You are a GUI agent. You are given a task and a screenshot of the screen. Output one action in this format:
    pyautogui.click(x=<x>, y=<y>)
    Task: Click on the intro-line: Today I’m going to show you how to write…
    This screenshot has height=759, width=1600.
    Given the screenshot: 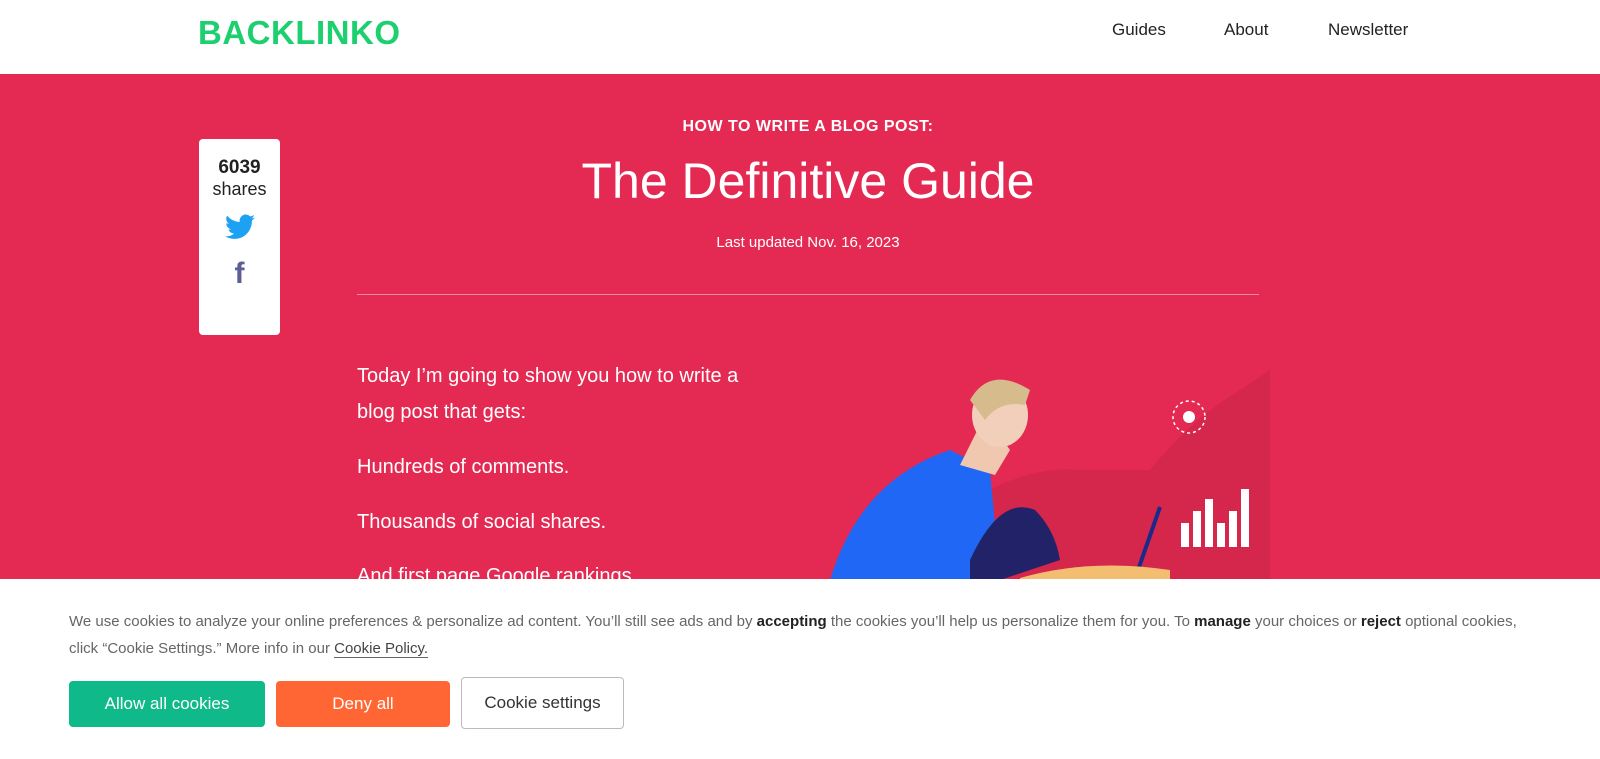 What is the action you would take?
    pyautogui.click(x=548, y=376)
    